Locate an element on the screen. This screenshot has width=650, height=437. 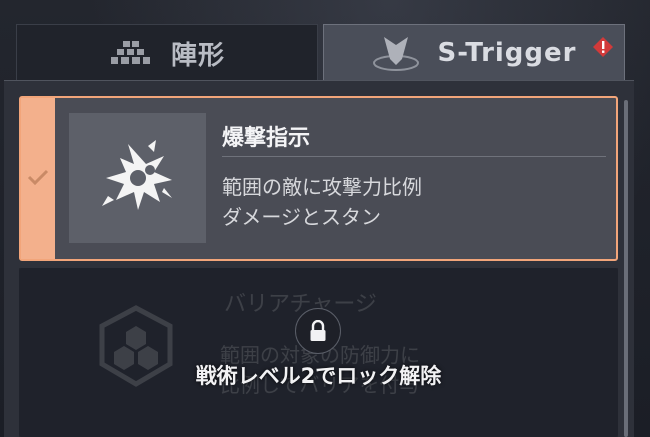
tab-s-trigger-label: S-Trigger is located at coordinates (507, 53).